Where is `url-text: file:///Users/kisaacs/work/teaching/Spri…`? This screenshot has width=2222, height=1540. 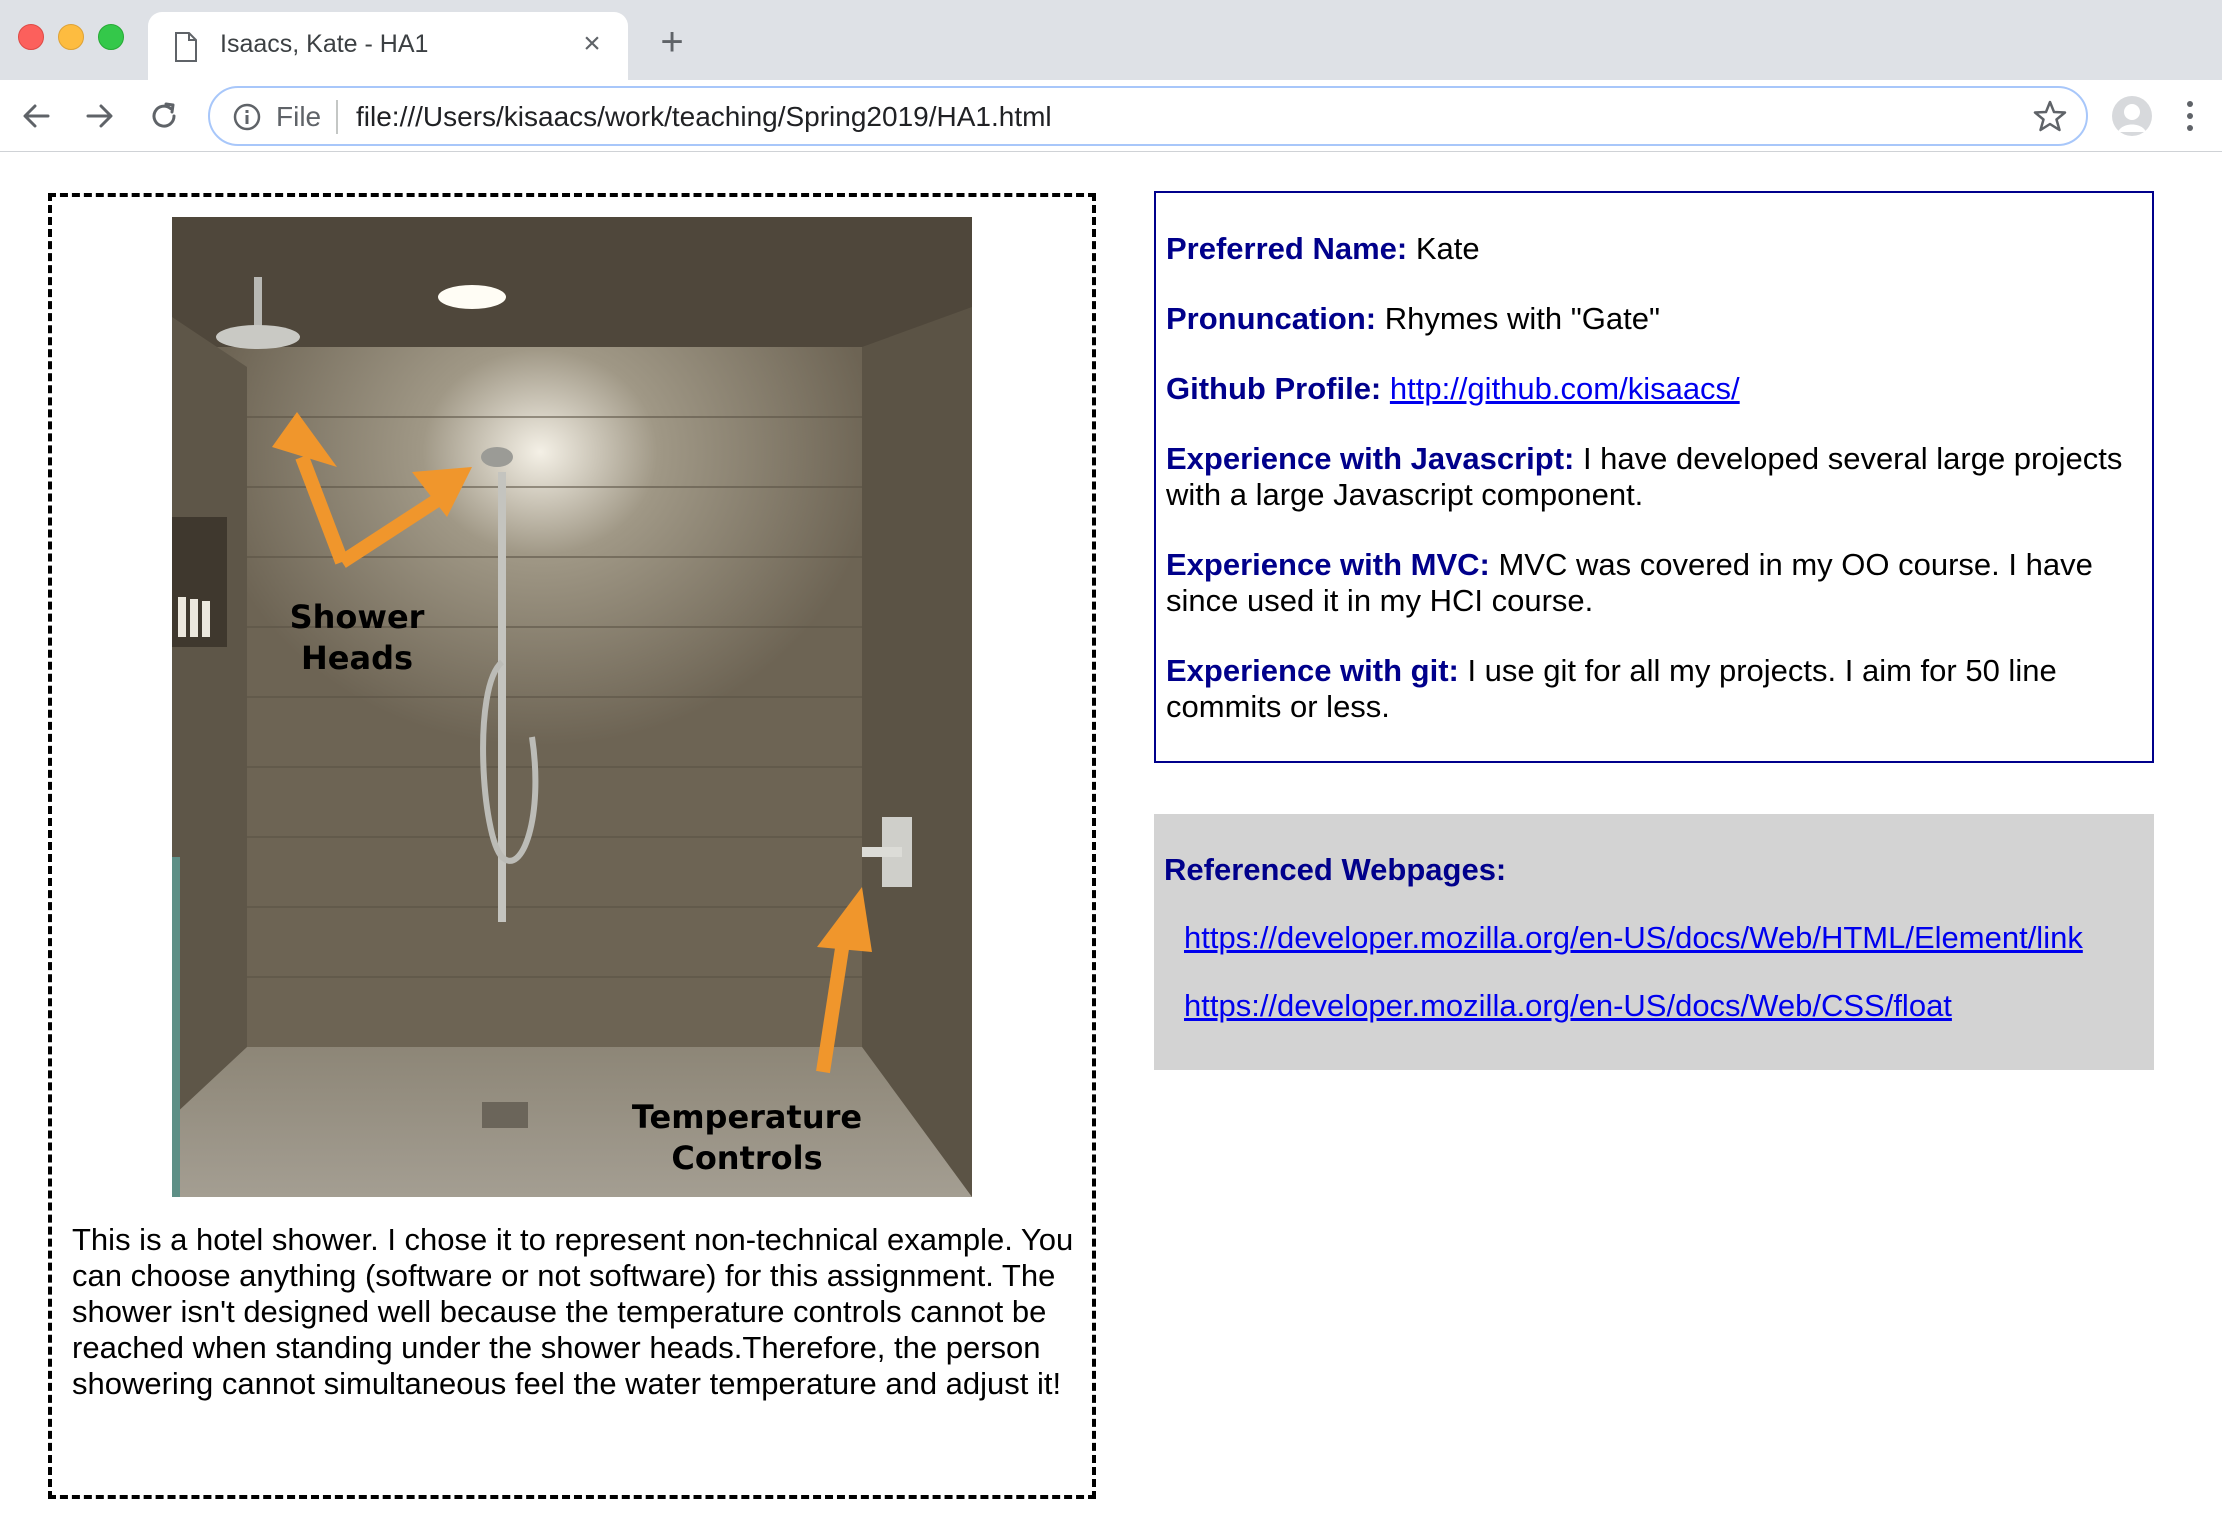 url-text: file:///Users/kisaacs/work/teaching/Spri… is located at coordinates (704, 117).